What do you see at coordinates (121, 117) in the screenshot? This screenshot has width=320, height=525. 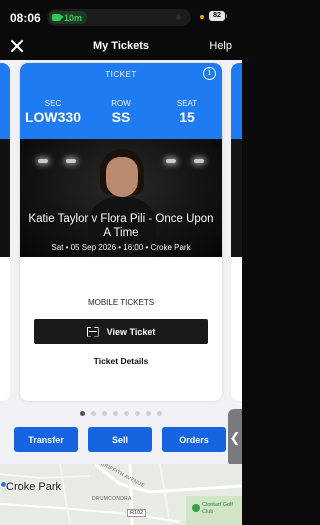 I see `row-value: SS` at bounding box center [121, 117].